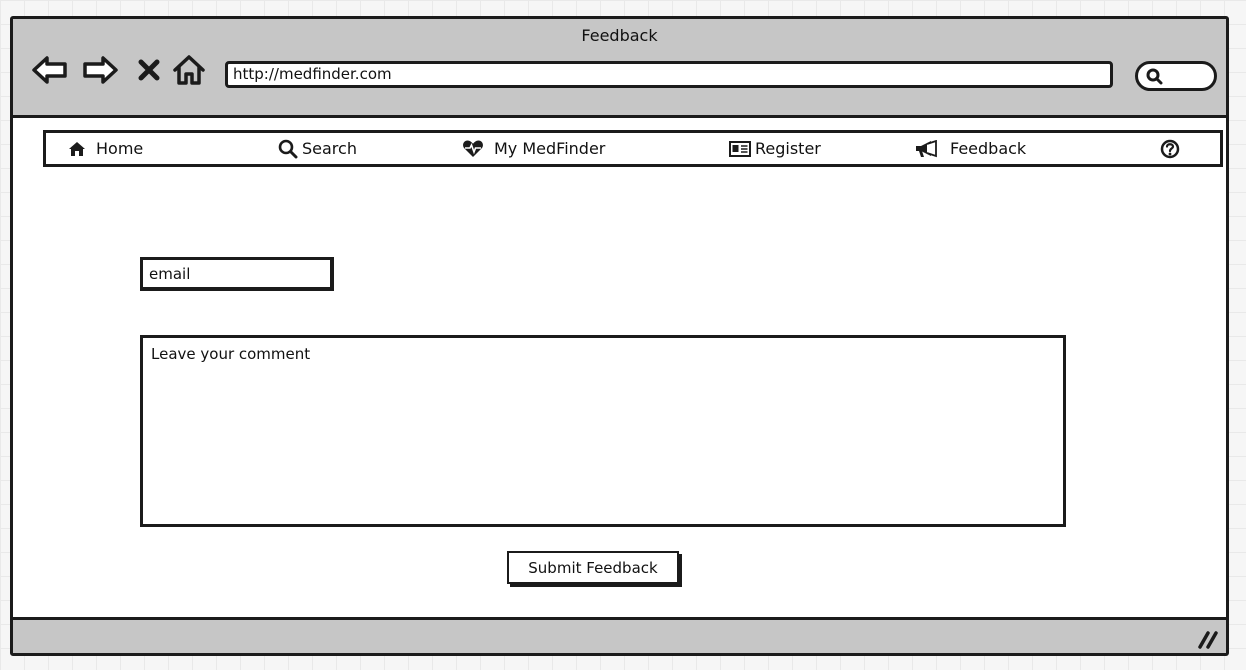 Image resolution: width=1246 pixels, height=670 pixels. Describe the element at coordinates (1207, 639) in the screenshot. I see `resize-grip-icon` at that location.